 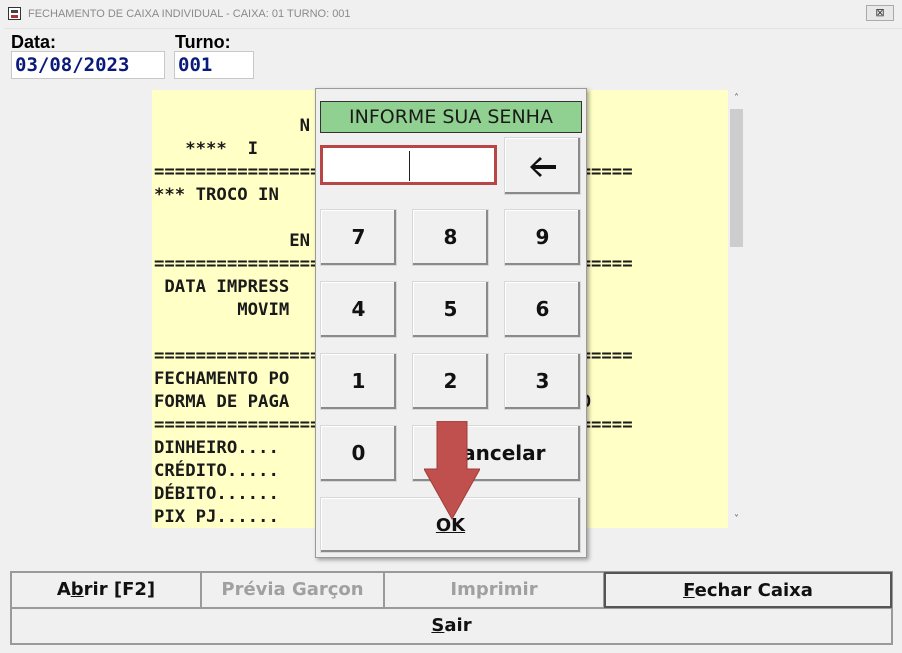 I want to click on imprimir-button: Imprimir, so click(x=494, y=590).